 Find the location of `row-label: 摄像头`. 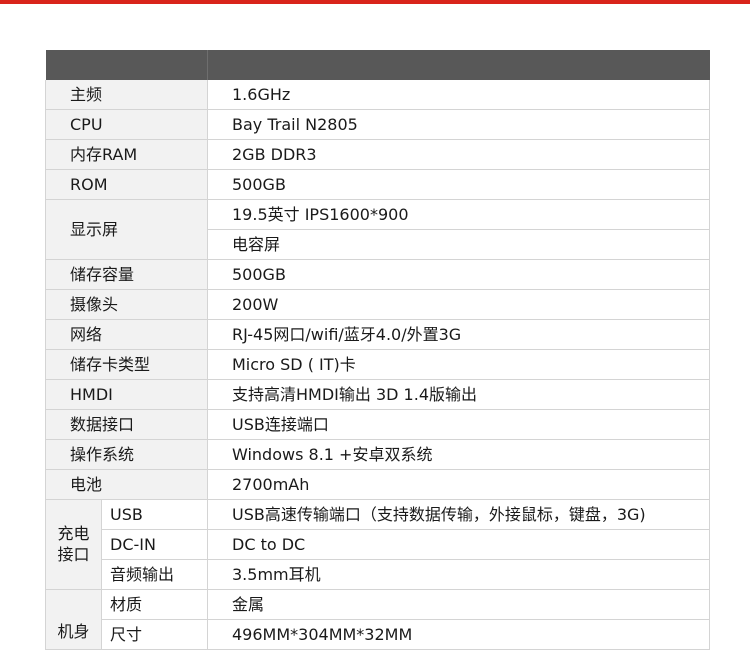

row-label: 摄像头 is located at coordinates (126, 304).